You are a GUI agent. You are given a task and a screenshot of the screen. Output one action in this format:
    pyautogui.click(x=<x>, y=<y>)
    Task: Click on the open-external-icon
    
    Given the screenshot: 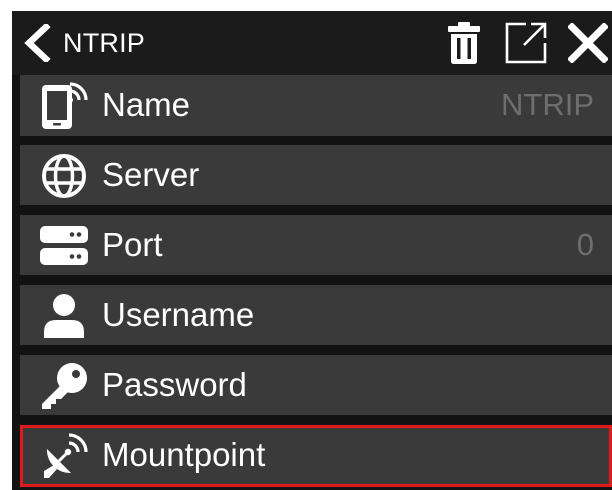 What is the action you would take?
    pyautogui.click(x=526, y=43)
    